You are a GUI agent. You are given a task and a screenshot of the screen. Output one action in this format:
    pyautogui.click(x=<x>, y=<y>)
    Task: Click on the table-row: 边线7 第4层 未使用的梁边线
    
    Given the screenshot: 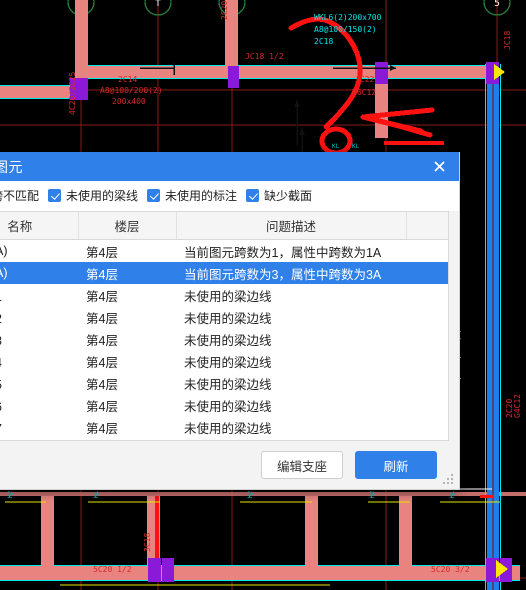 What is the action you would take?
    pyautogui.click(x=224, y=427)
    